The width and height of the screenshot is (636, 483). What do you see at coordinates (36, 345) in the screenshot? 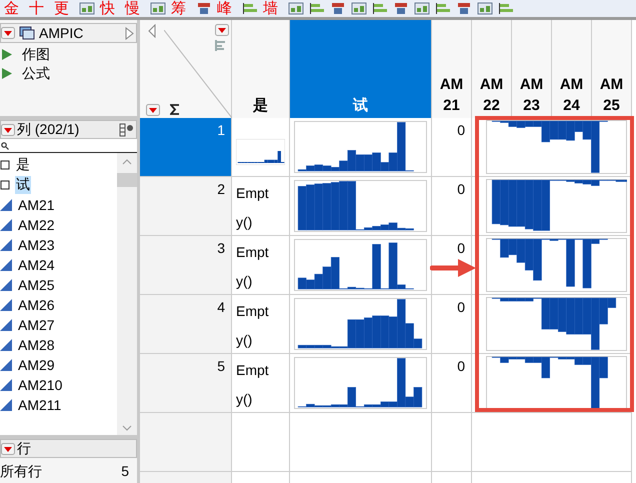
I see `column-item: AM28` at bounding box center [36, 345].